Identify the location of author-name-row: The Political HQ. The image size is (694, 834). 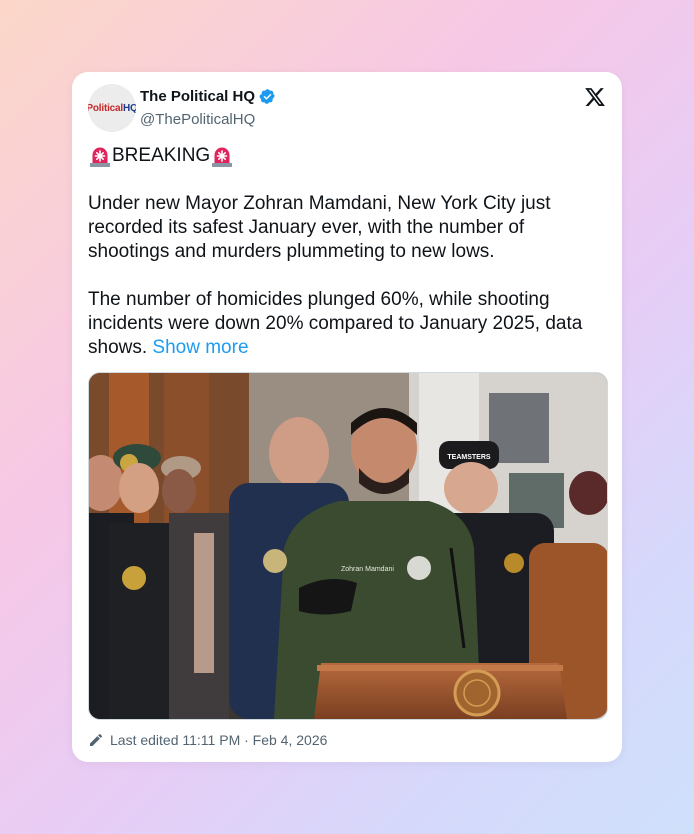
(208, 96).